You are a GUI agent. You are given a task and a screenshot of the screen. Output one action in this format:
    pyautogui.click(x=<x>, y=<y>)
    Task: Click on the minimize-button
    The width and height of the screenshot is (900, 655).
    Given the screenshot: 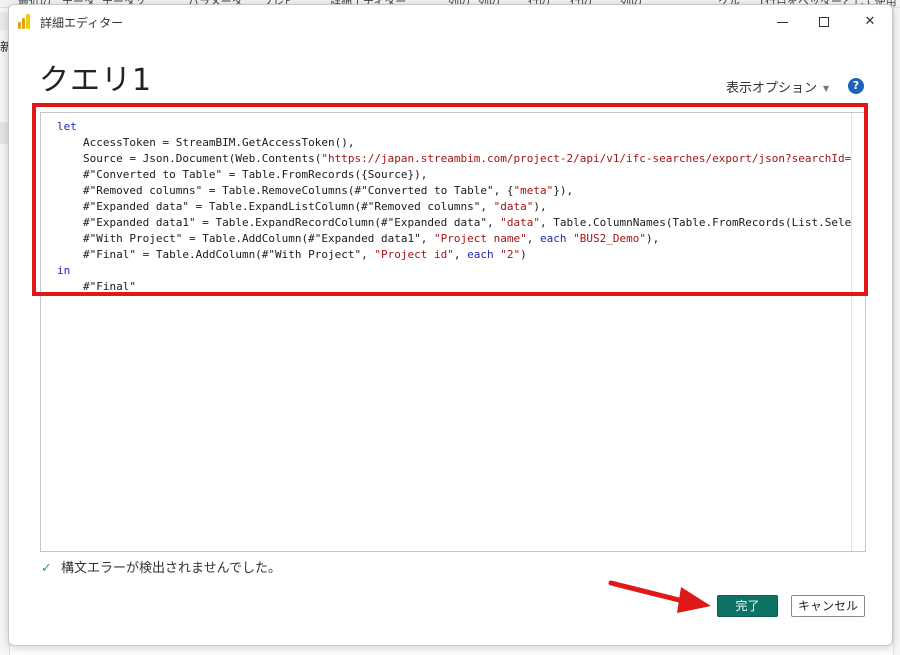 What is the action you would take?
    pyautogui.click(x=783, y=22)
    